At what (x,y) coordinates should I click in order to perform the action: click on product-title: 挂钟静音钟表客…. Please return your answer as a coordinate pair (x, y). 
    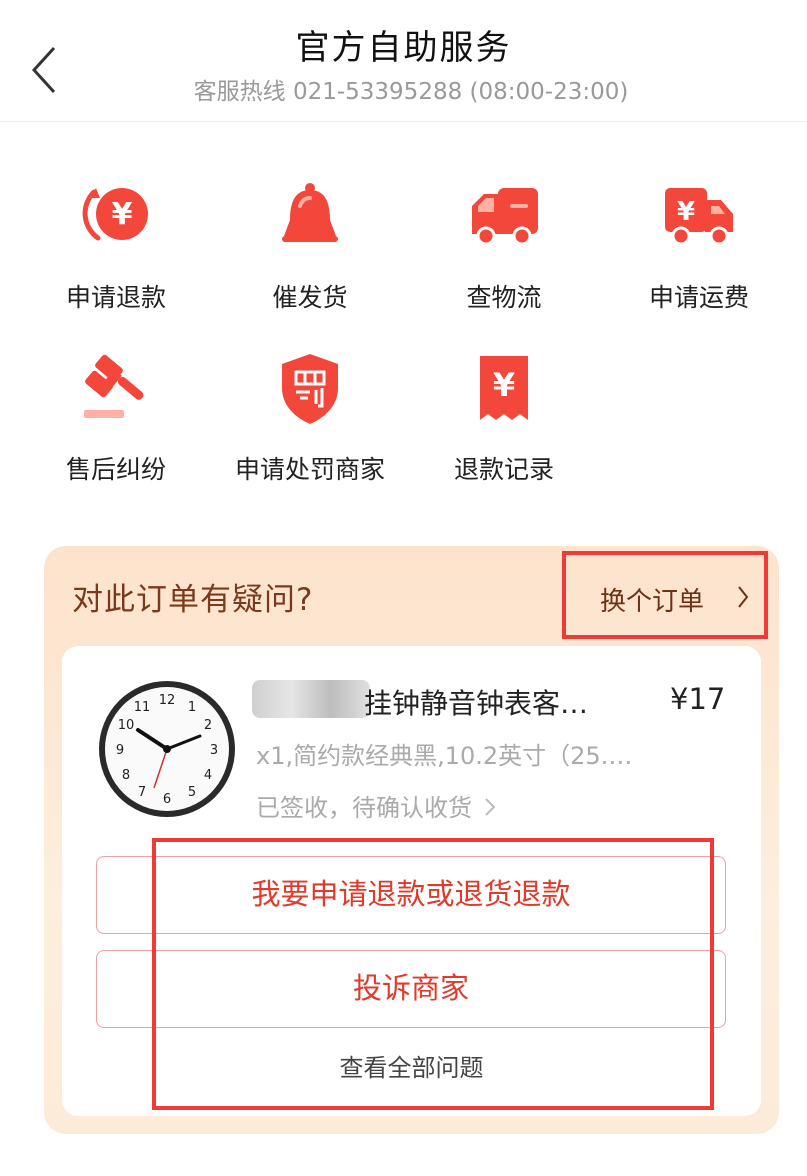
    Looking at the image, I should click on (494, 702).